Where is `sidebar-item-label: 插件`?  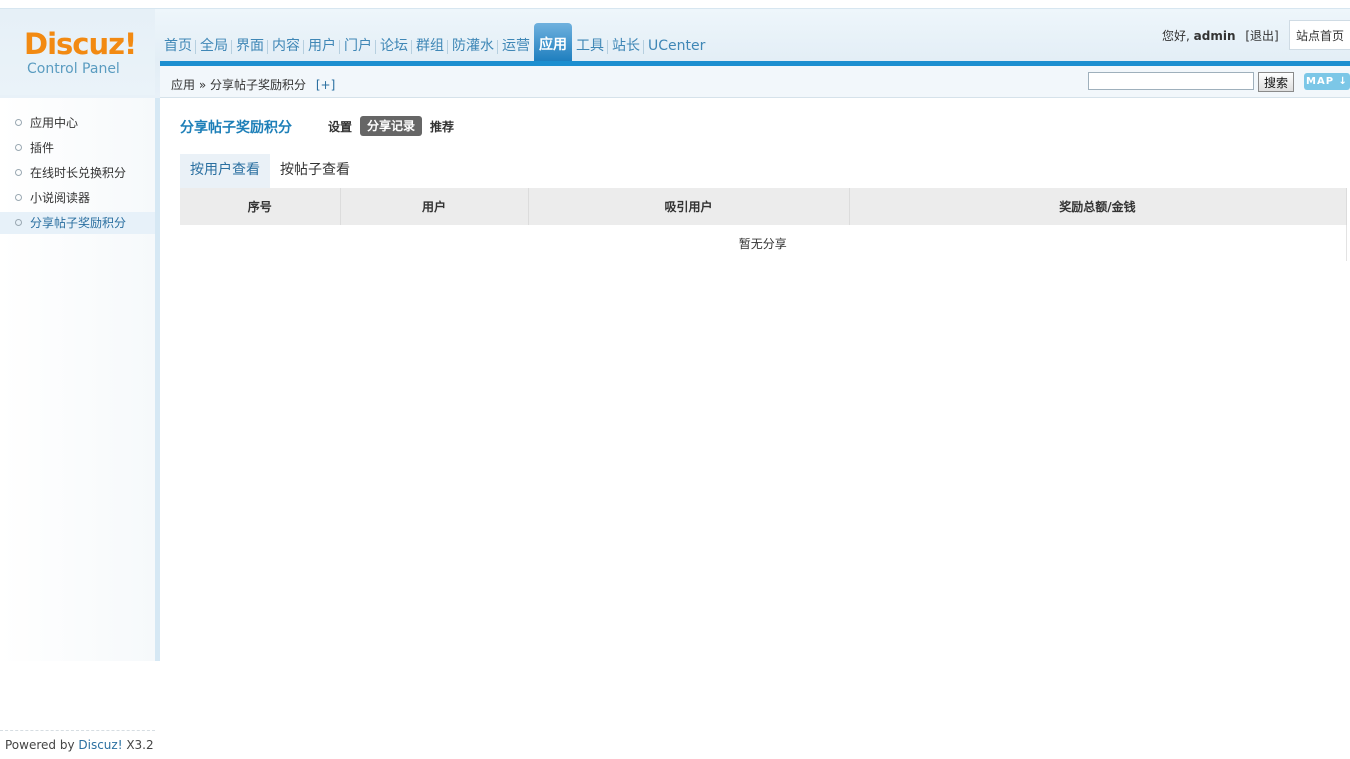
sidebar-item-label: 插件 is located at coordinates (42, 148).